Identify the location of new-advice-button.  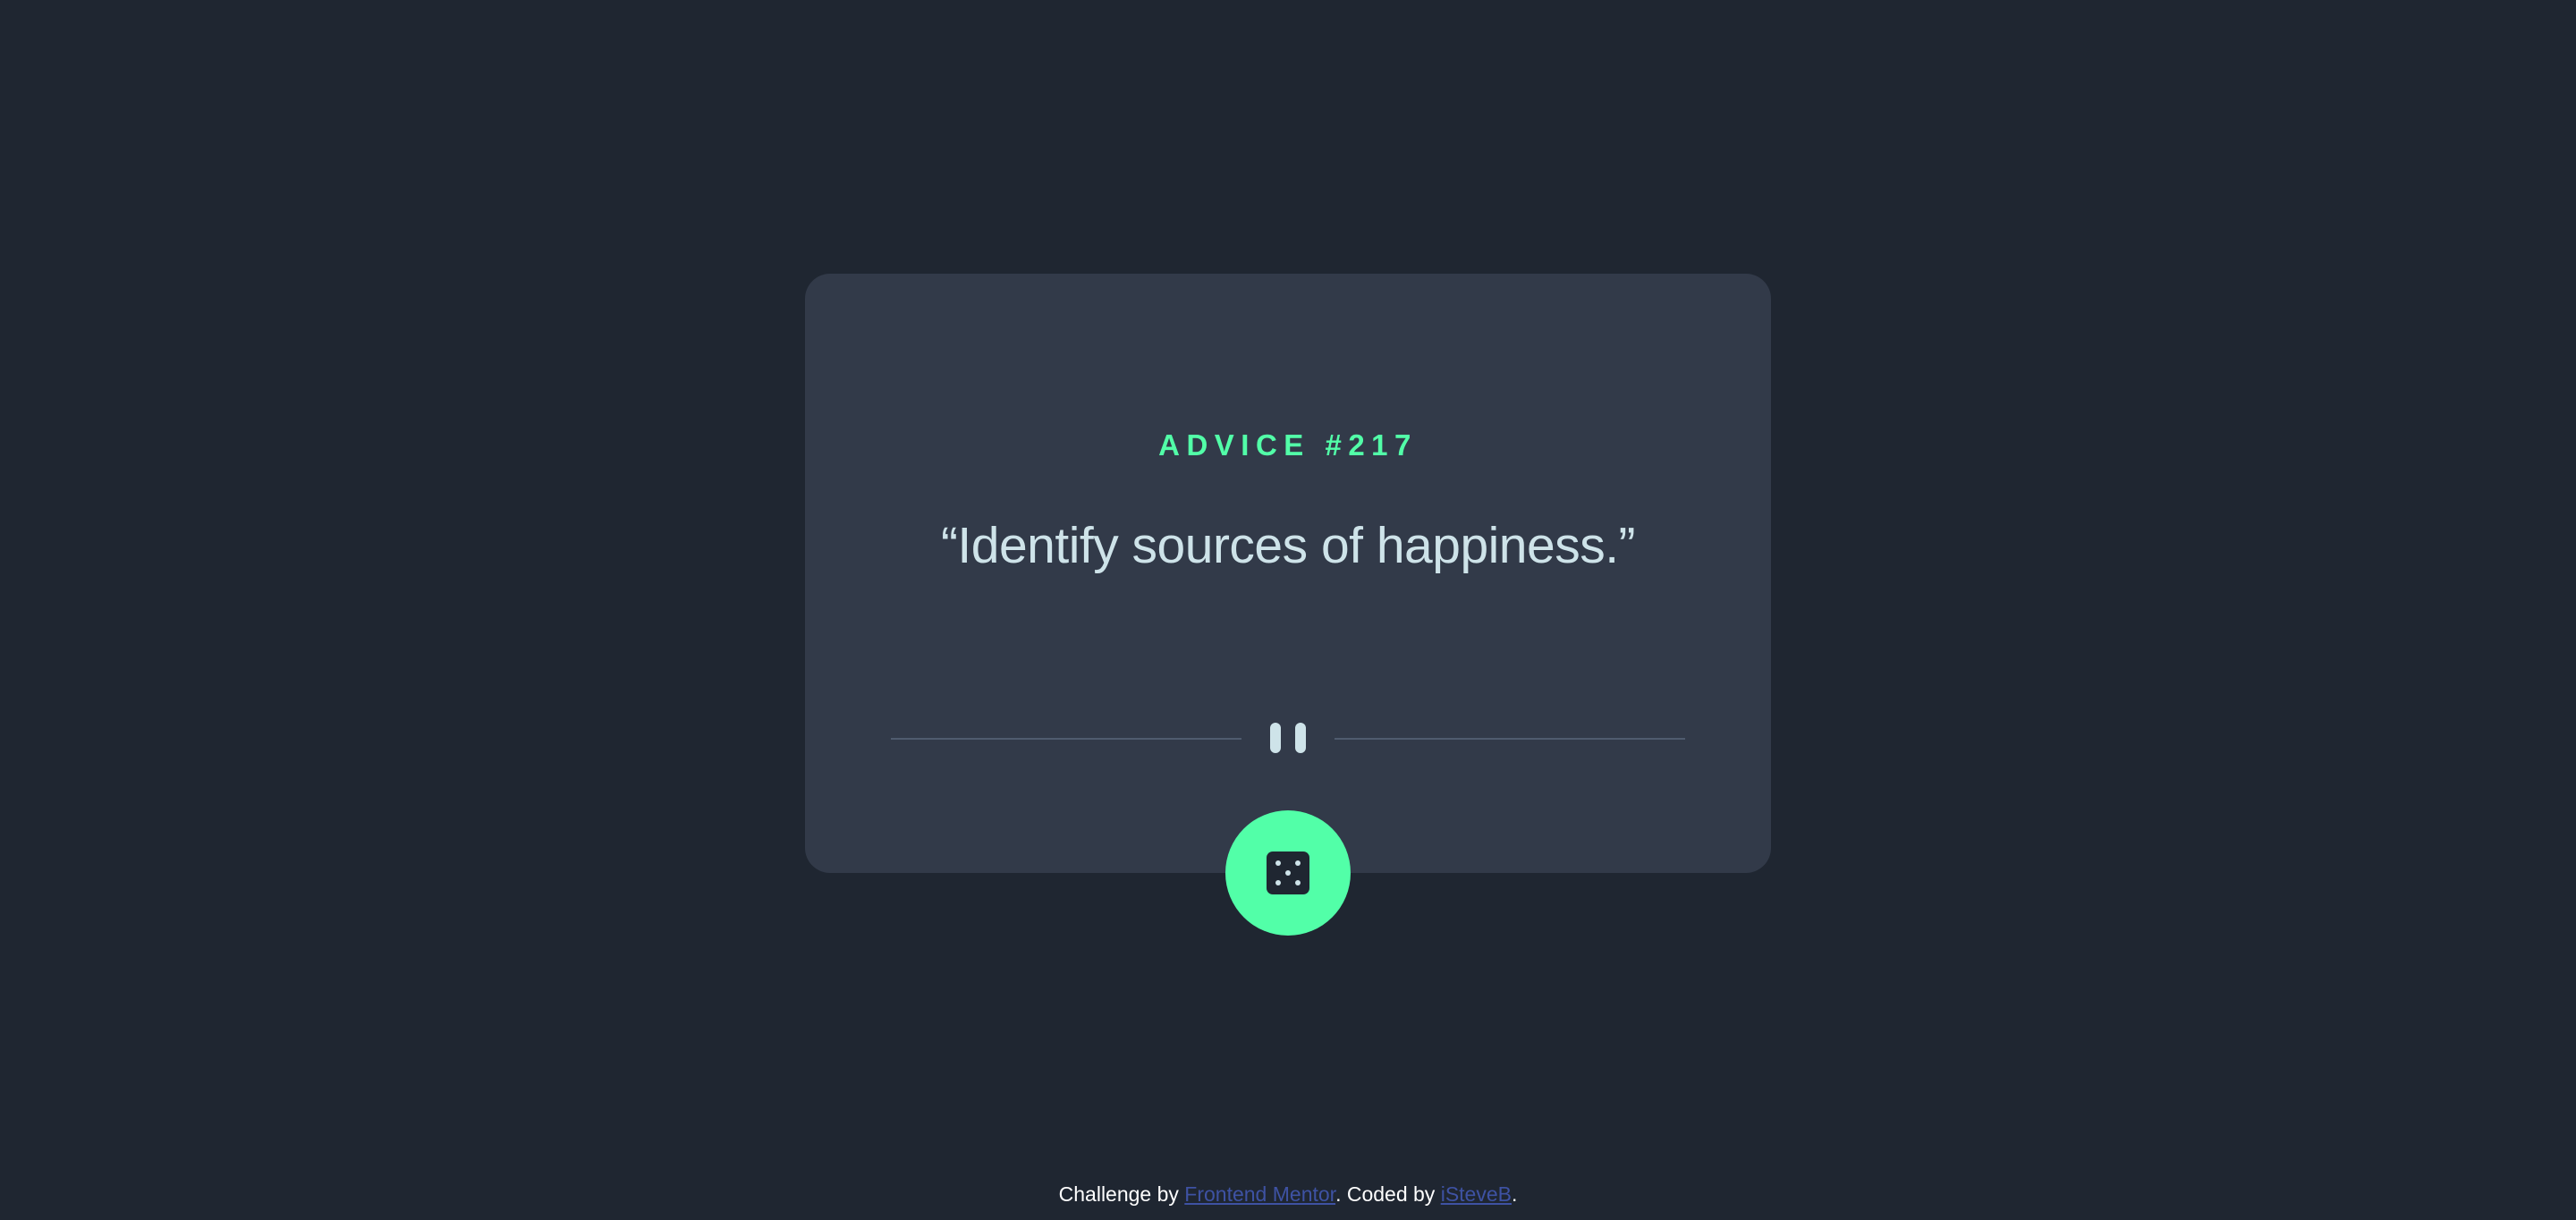
(1288, 873).